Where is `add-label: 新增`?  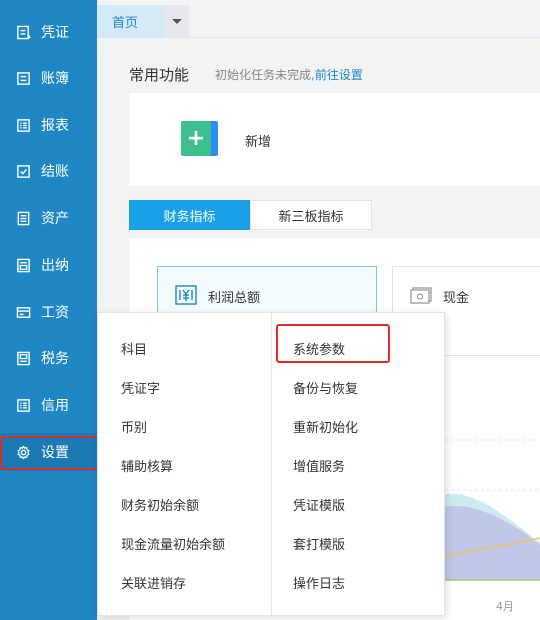 add-label: 新增 is located at coordinates (258, 140).